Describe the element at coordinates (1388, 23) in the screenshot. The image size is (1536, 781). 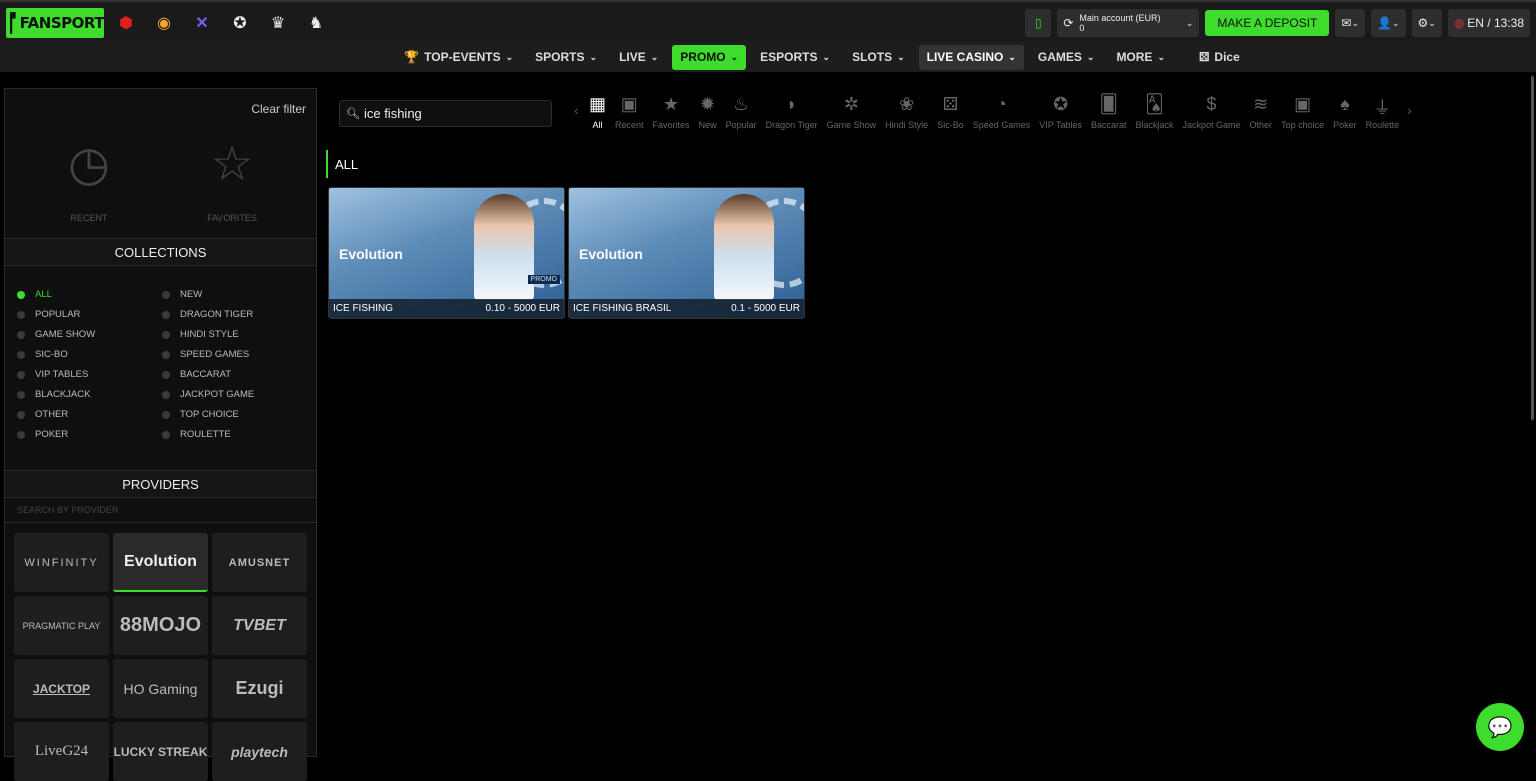
I see `profile-button: 👤 ⌄` at that location.